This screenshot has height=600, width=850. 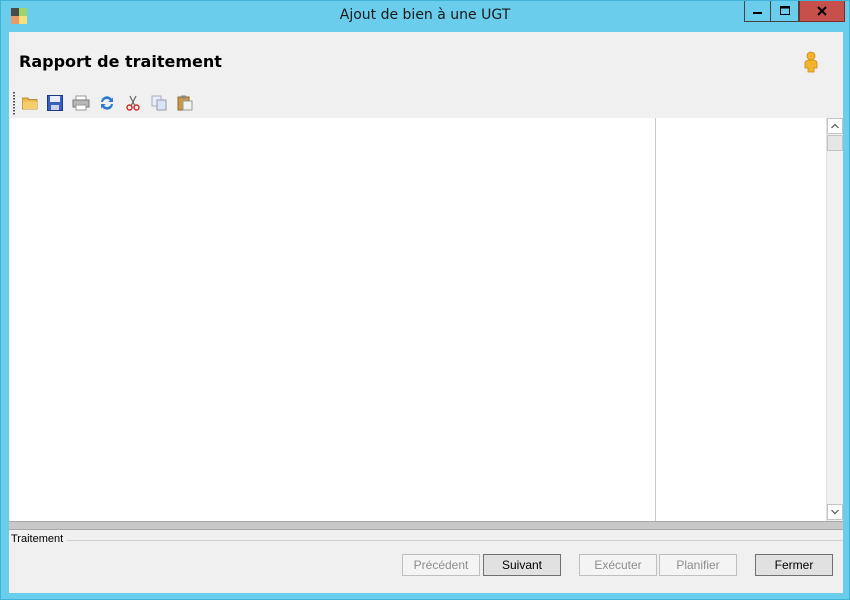 I want to click on close-button, so click(x=822, y=11).